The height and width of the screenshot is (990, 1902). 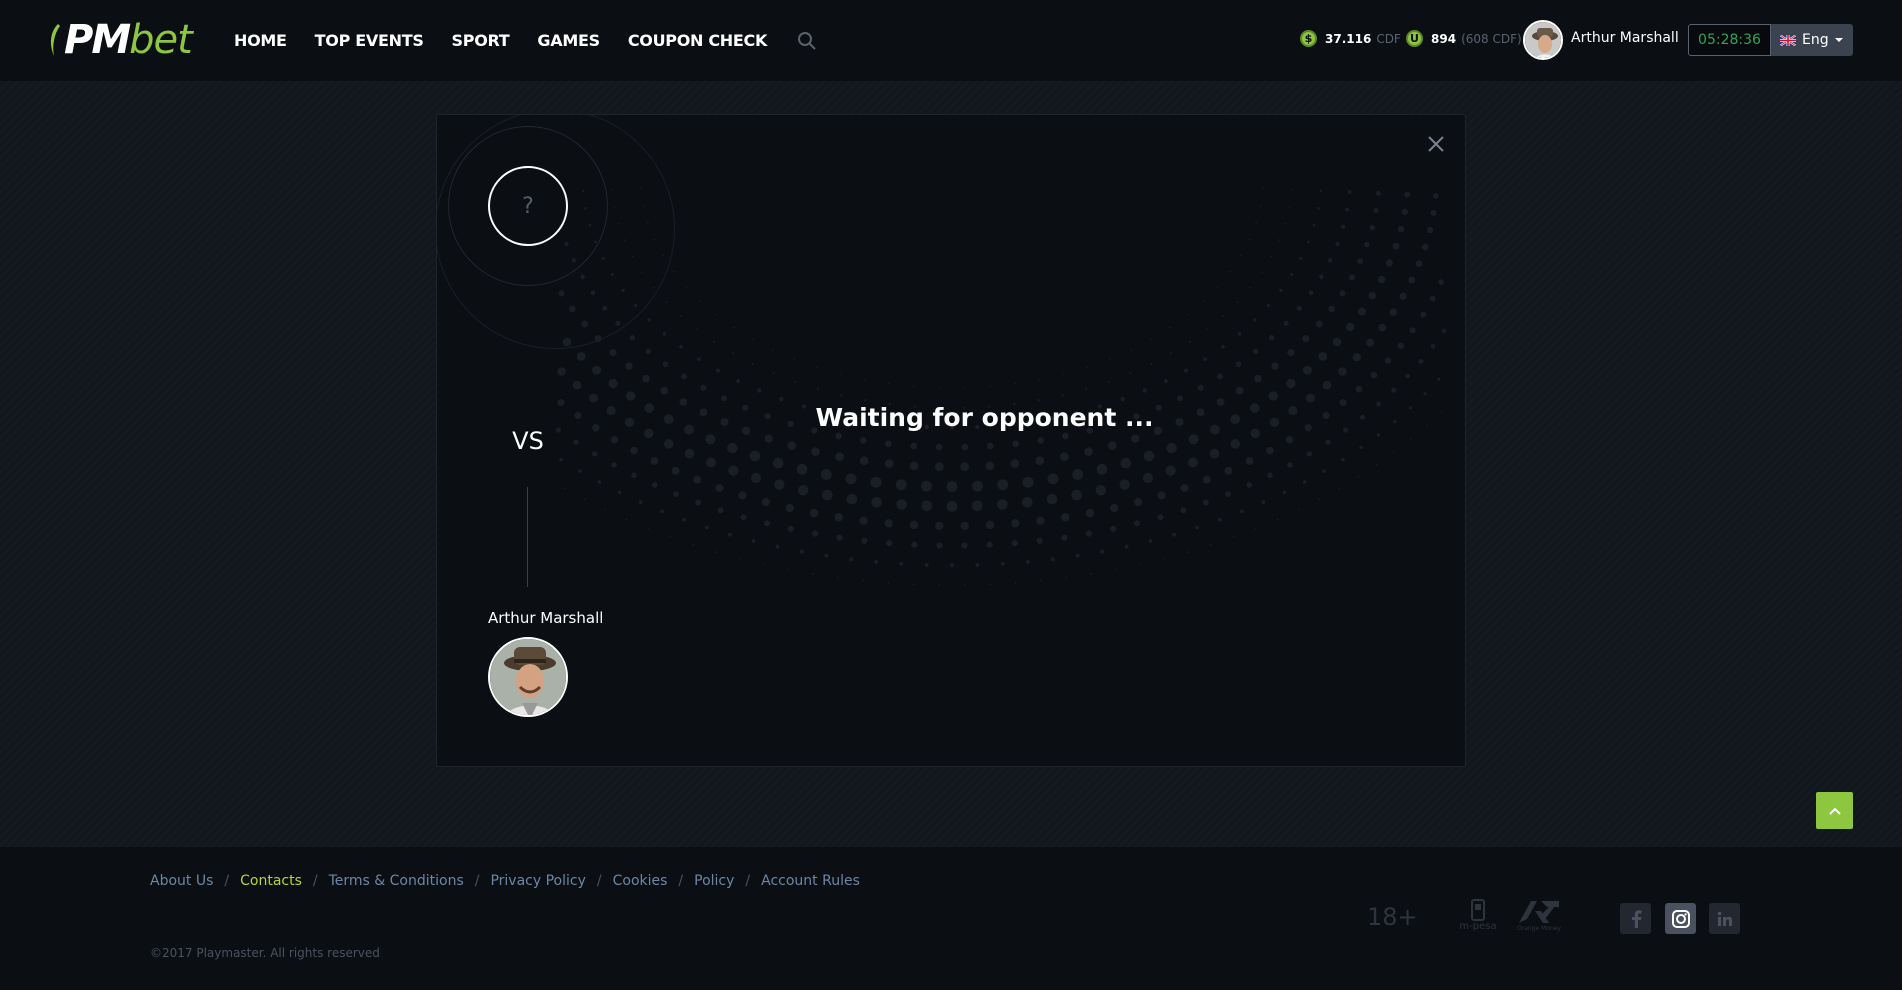 I want to click on language-label: Eng, so click(x=1815, y=40).